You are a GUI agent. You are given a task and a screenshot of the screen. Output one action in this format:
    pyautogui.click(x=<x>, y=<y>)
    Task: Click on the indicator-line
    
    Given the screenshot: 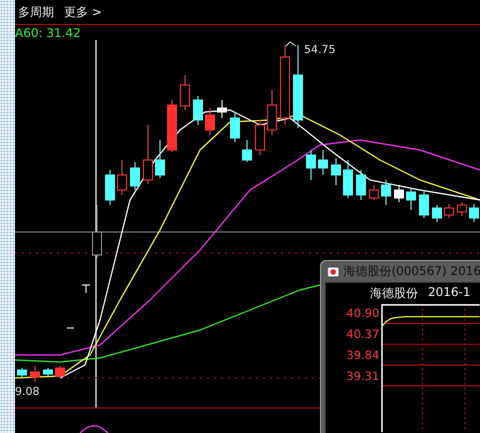 What is the action you would take?
    pyautogui.click(x=94, y=429)
    